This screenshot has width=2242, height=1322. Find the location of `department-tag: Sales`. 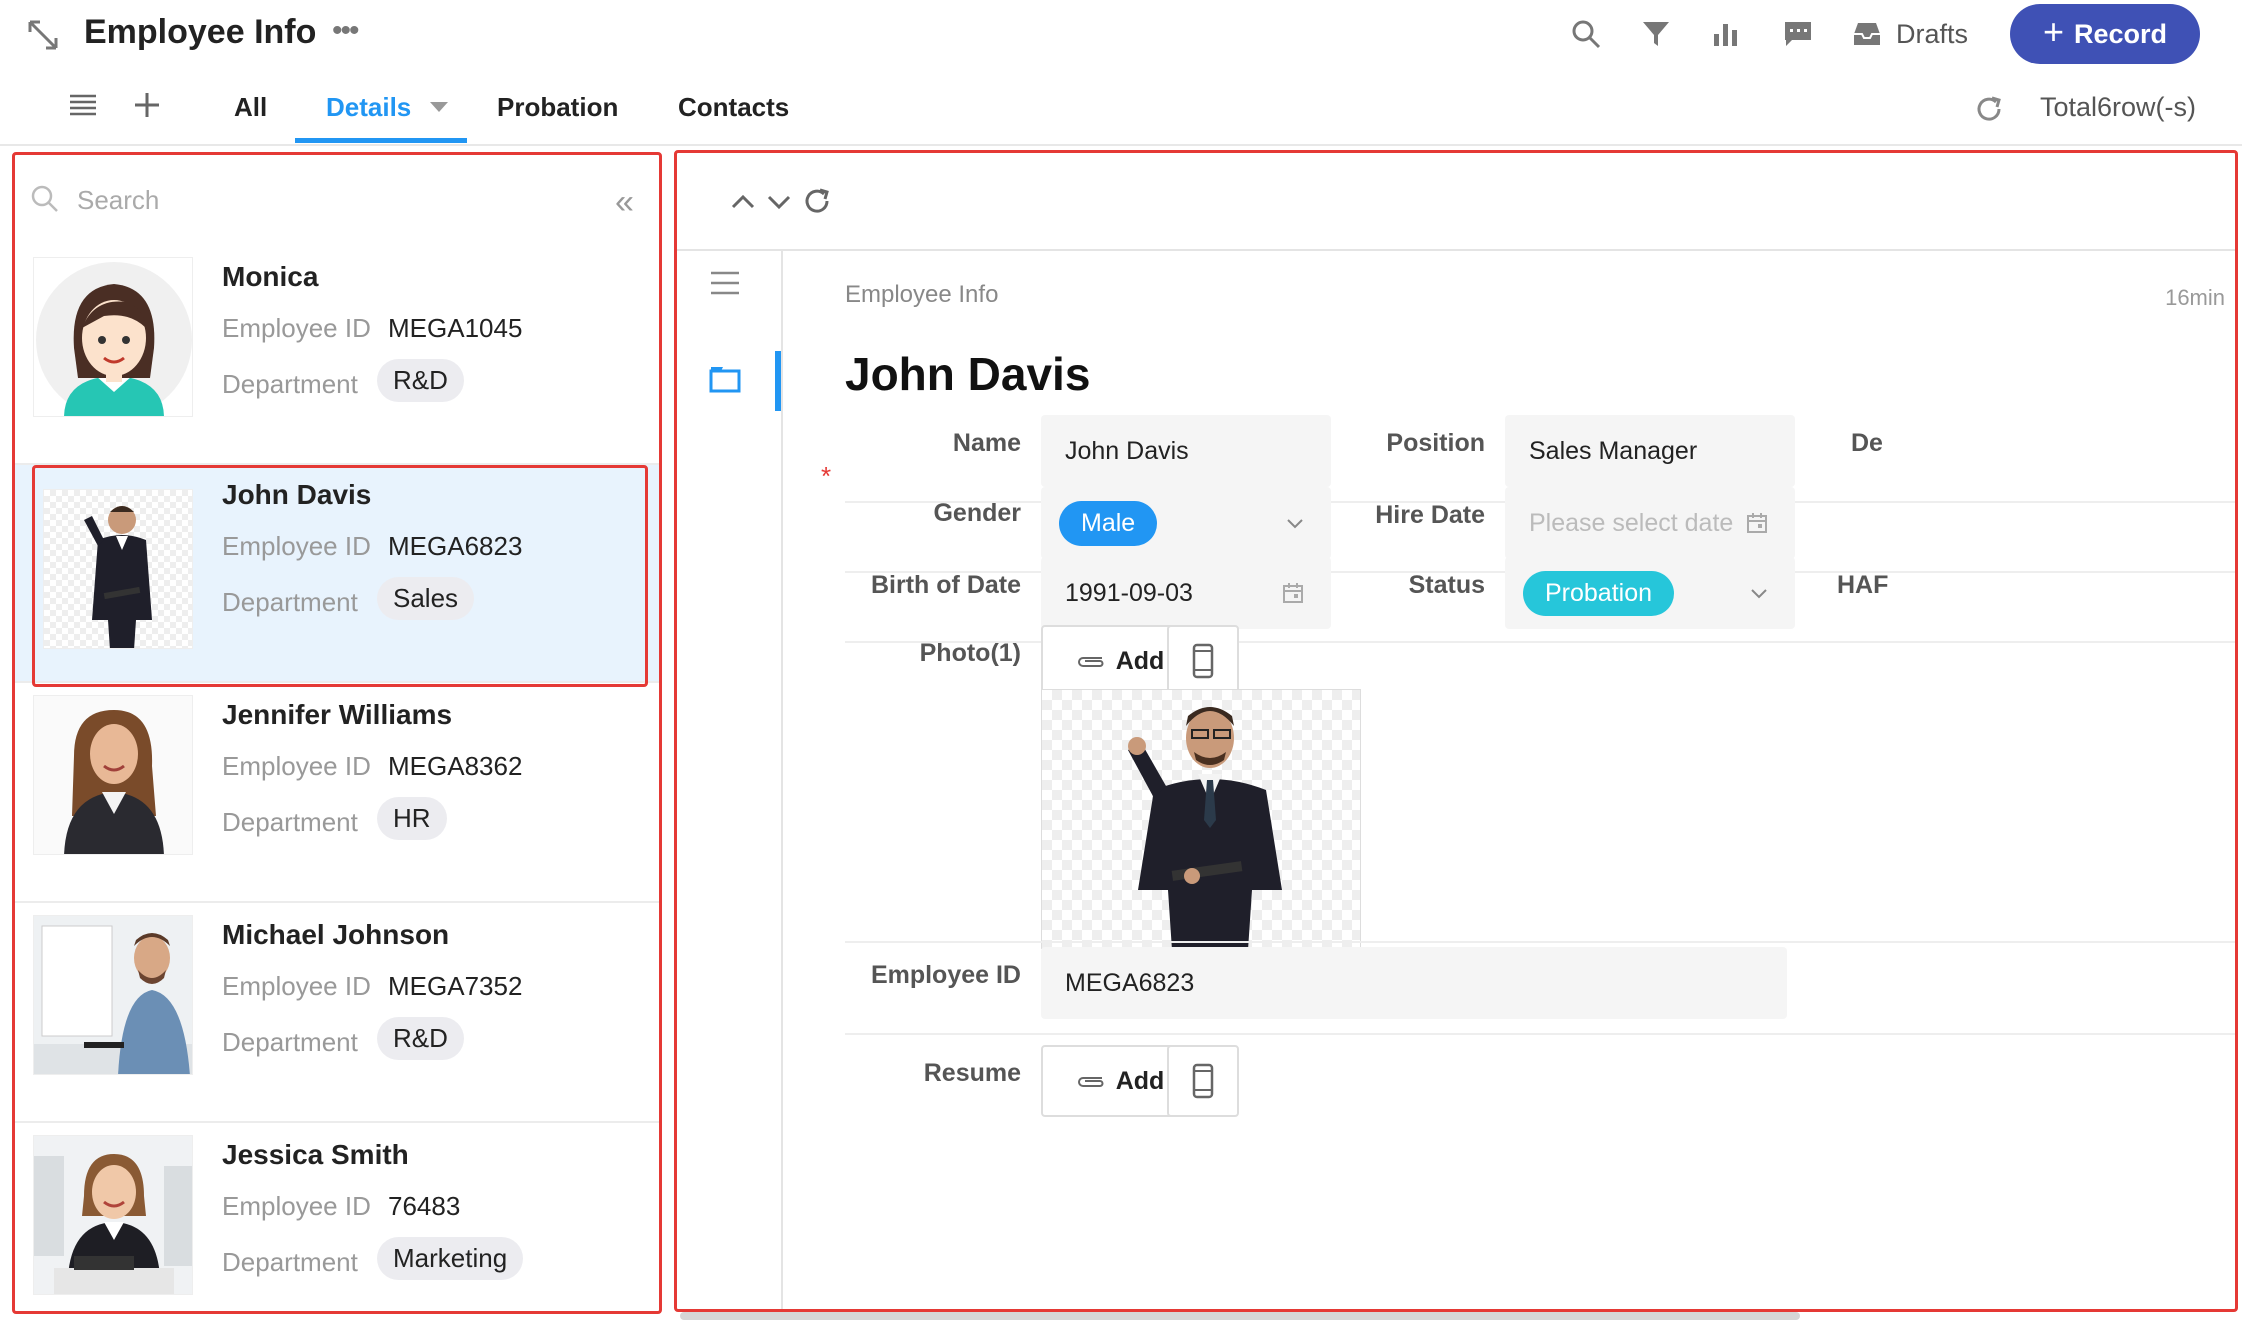

department-tag: Sales is located at coordinates (426, 598).